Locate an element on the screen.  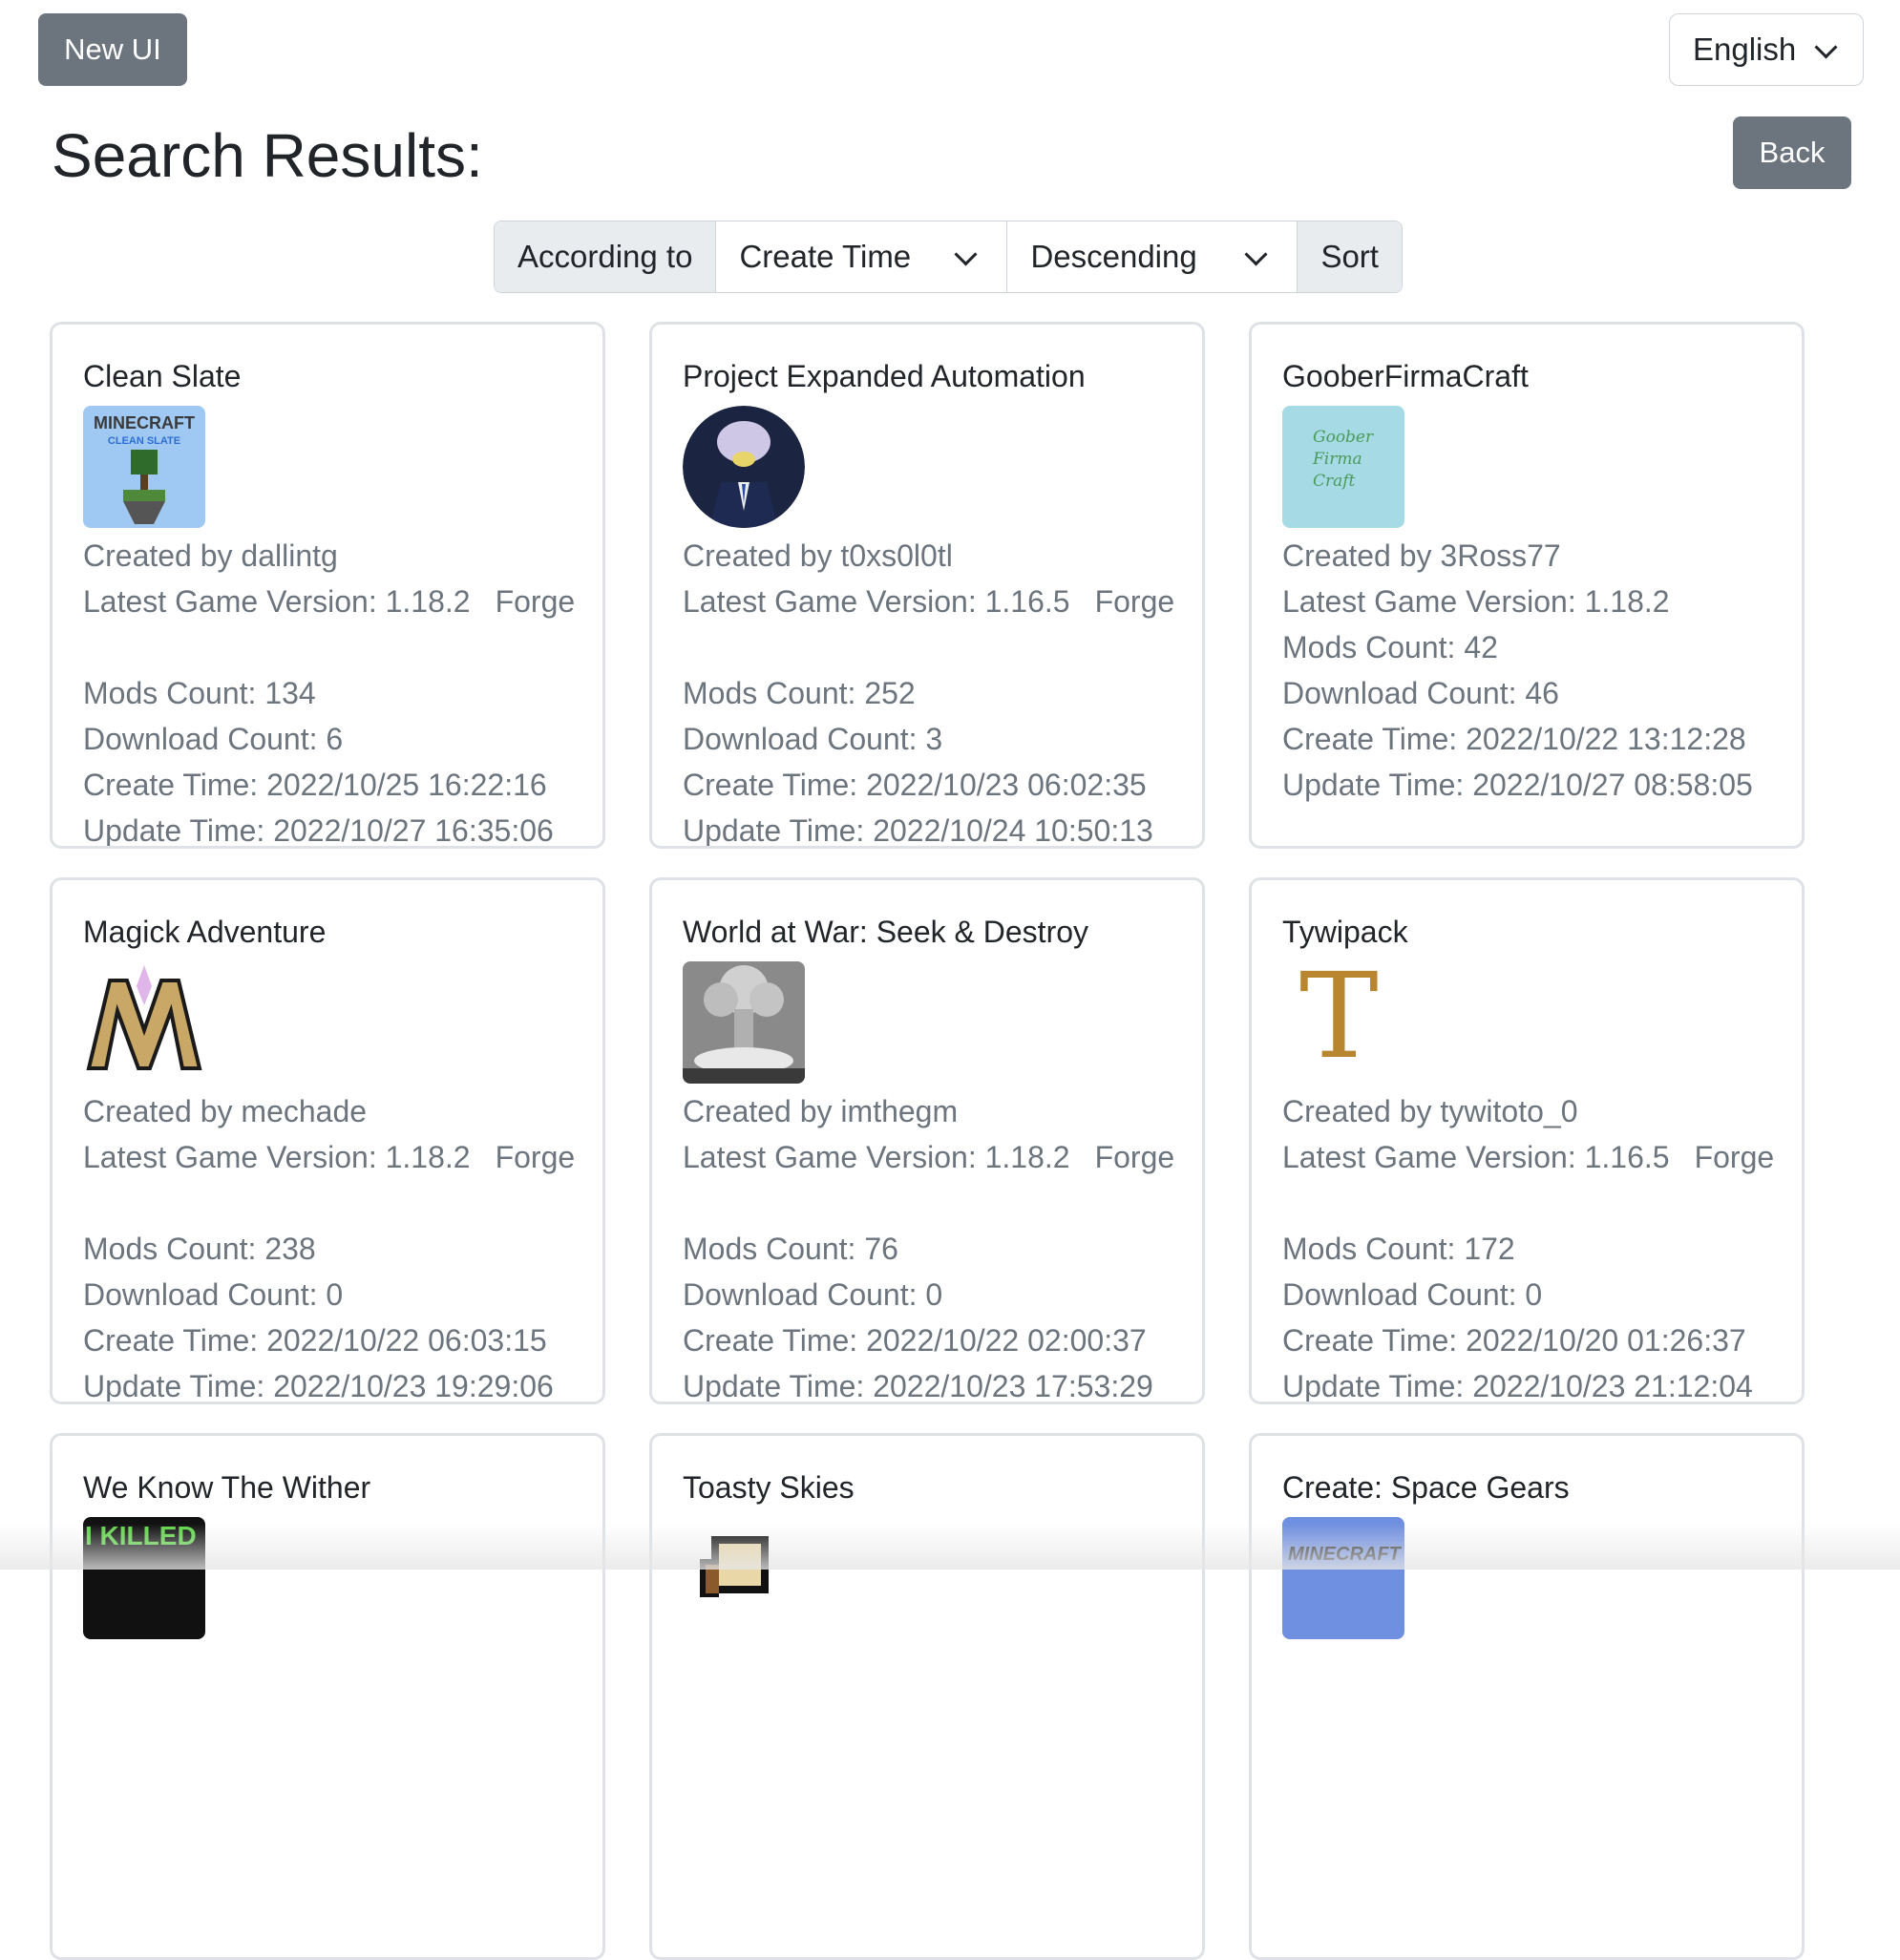
modpack-thumbnail: MINECRAFT is located at coordinates (1343, 1578).